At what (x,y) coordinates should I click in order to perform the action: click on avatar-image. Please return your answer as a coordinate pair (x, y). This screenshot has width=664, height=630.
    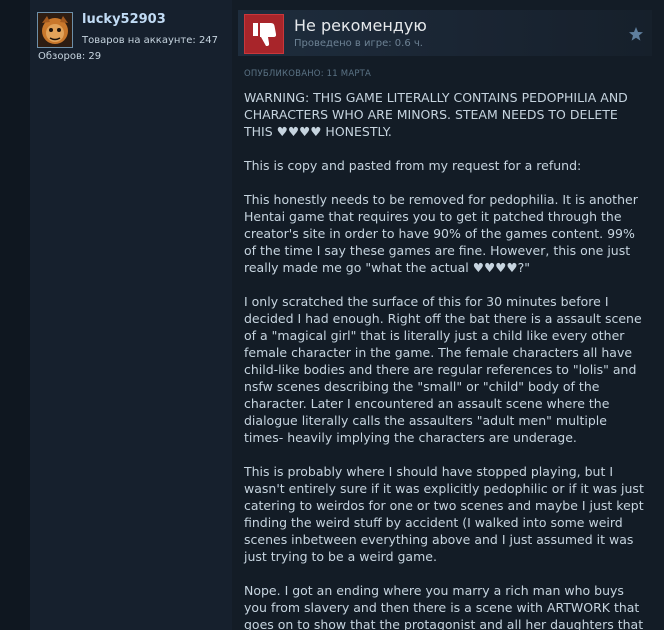
    Looking at the image, I should click on (55, 30).